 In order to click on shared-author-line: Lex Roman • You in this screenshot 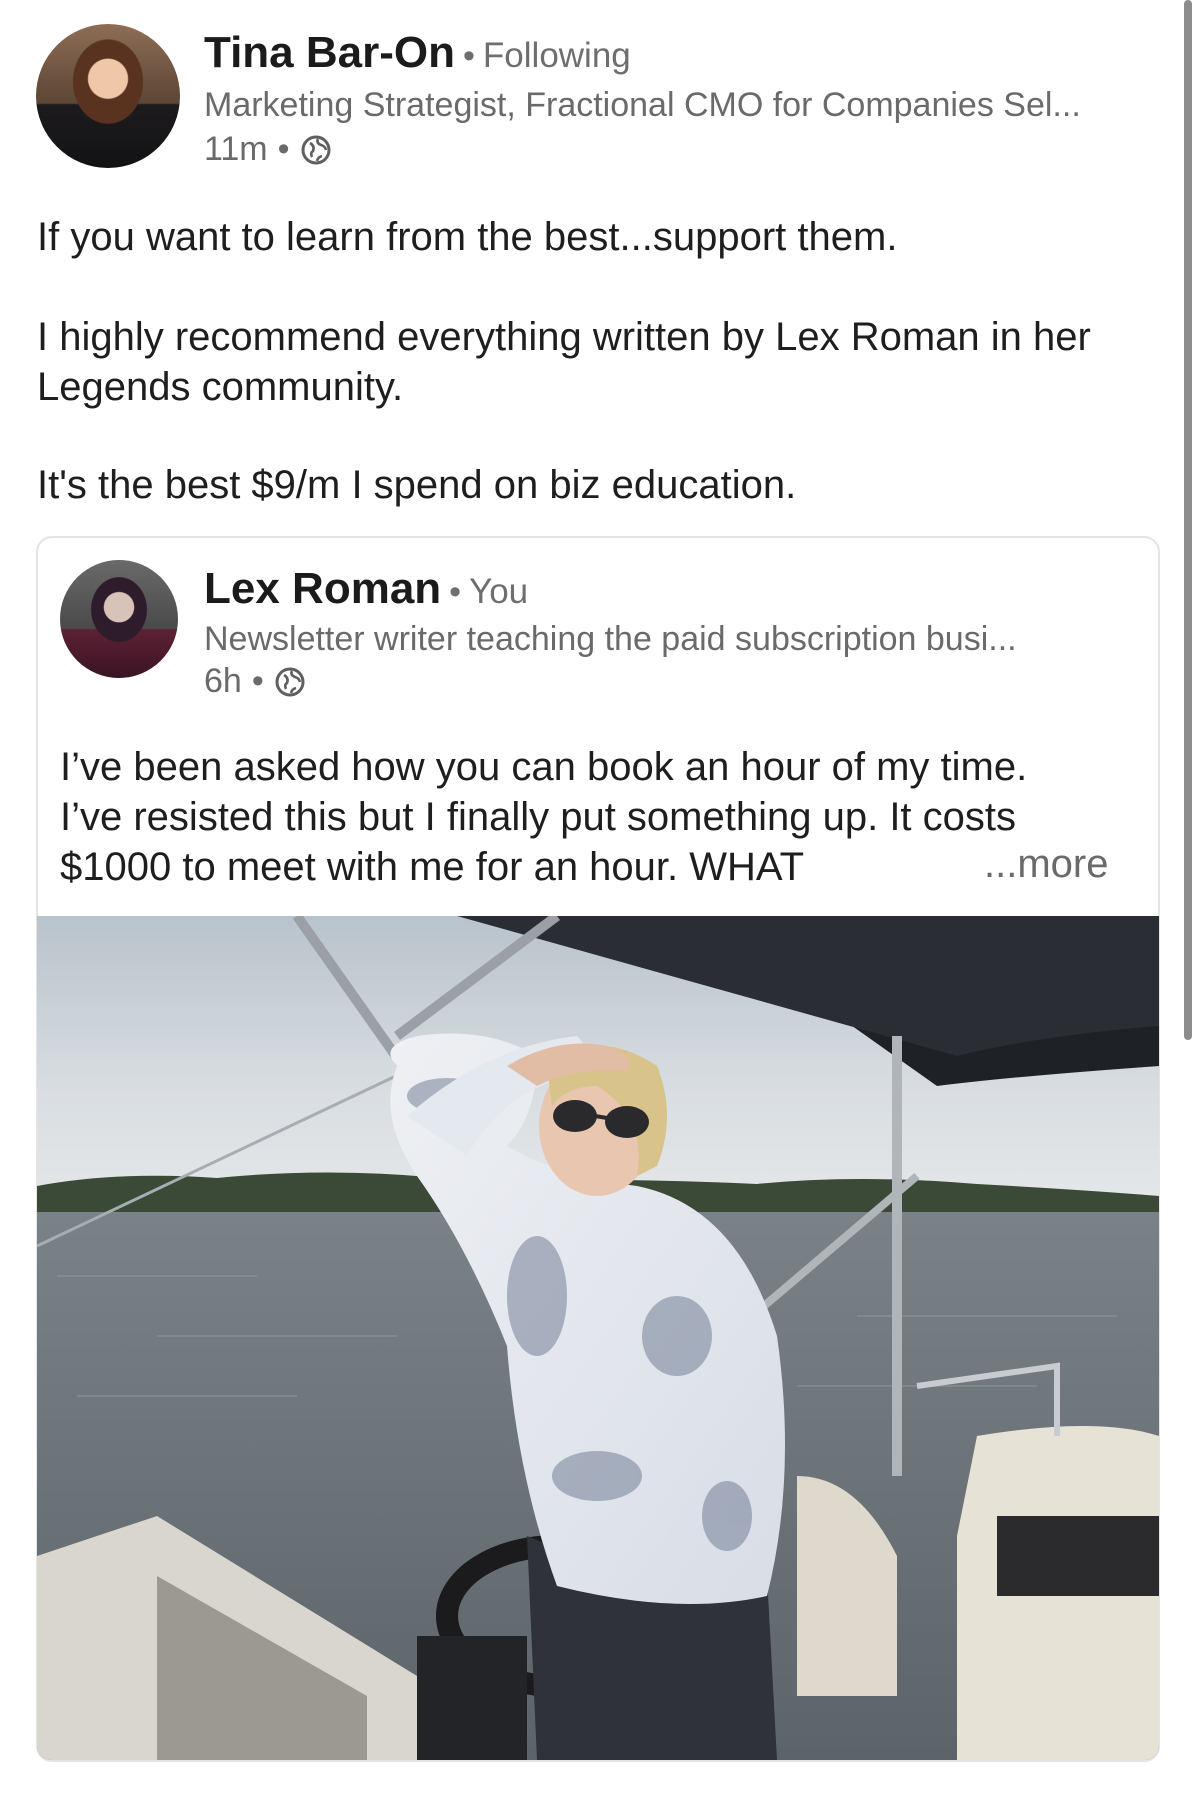, I will do `click(366, 589)`.